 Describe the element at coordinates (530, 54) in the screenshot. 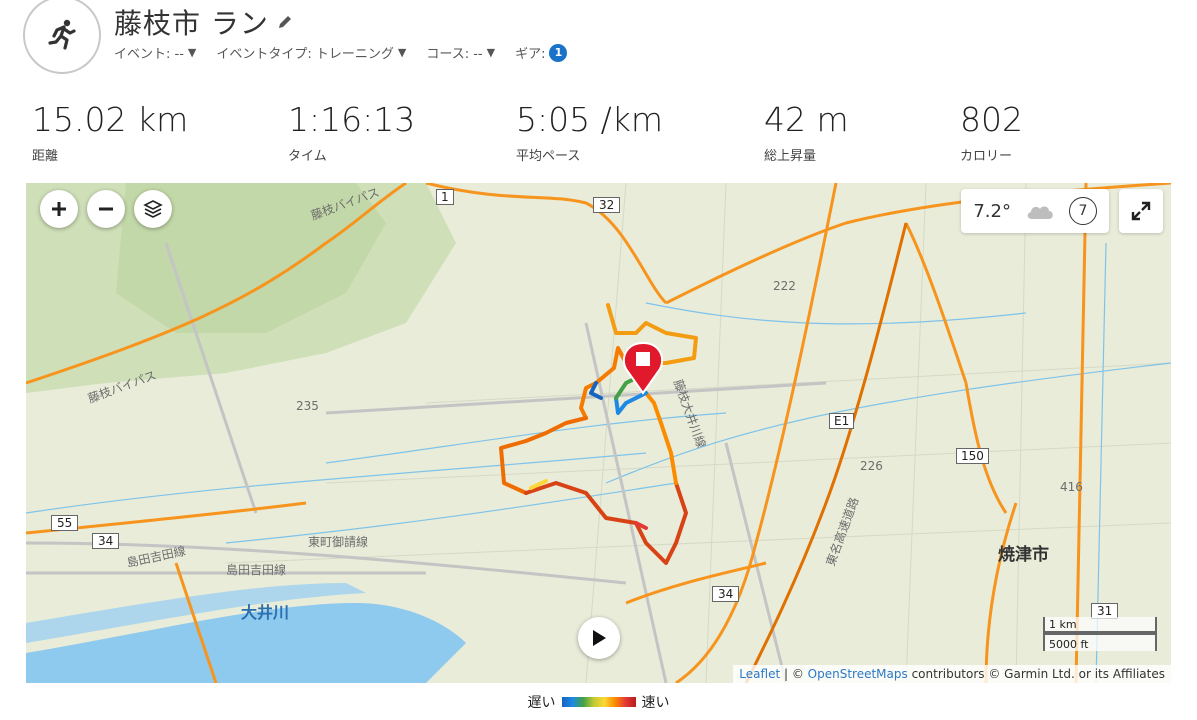

I see `gear-label: ギア:` at that location.